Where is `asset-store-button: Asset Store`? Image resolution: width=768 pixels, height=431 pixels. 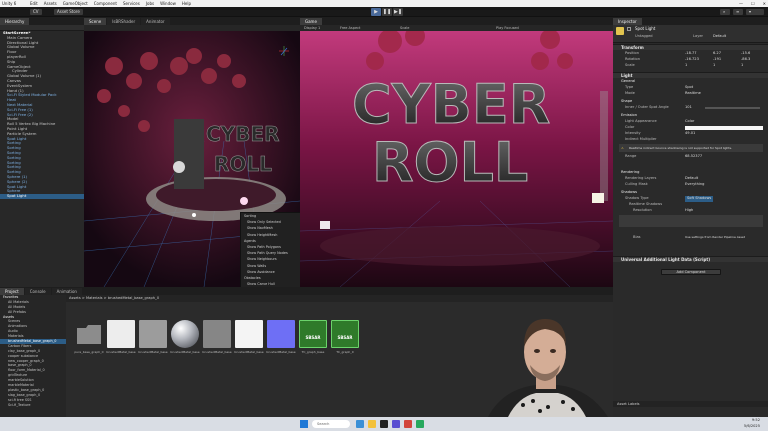 asset-store-button: Asset Store is located at coordinates (68, 12).